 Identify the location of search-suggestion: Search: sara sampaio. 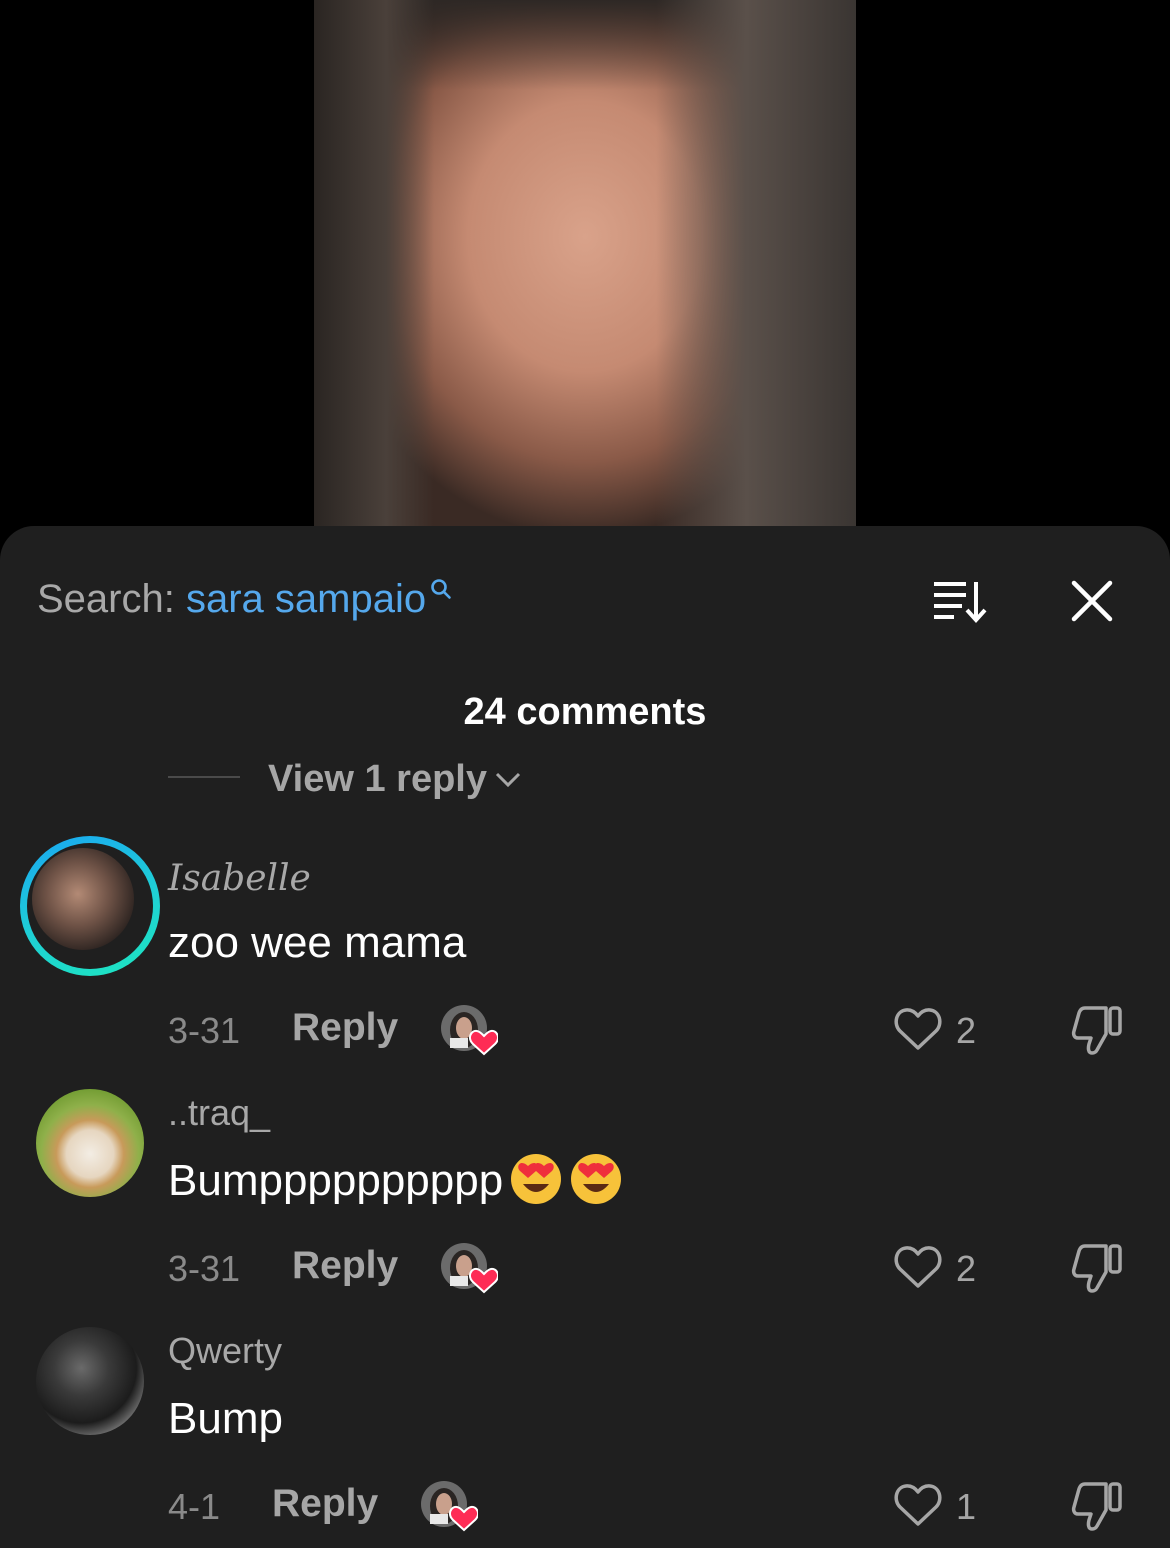
(244, 599).